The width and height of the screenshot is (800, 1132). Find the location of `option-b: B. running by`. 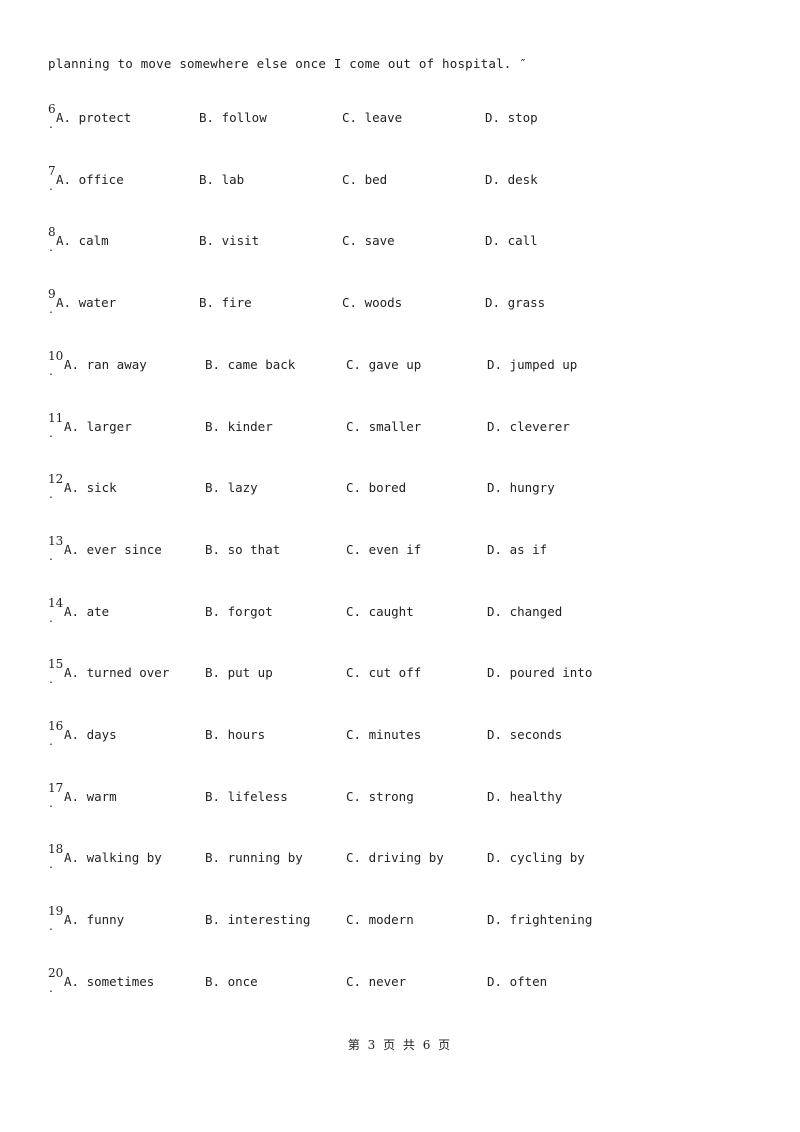

option-b: B. running by is located at coordinates (254, 857).